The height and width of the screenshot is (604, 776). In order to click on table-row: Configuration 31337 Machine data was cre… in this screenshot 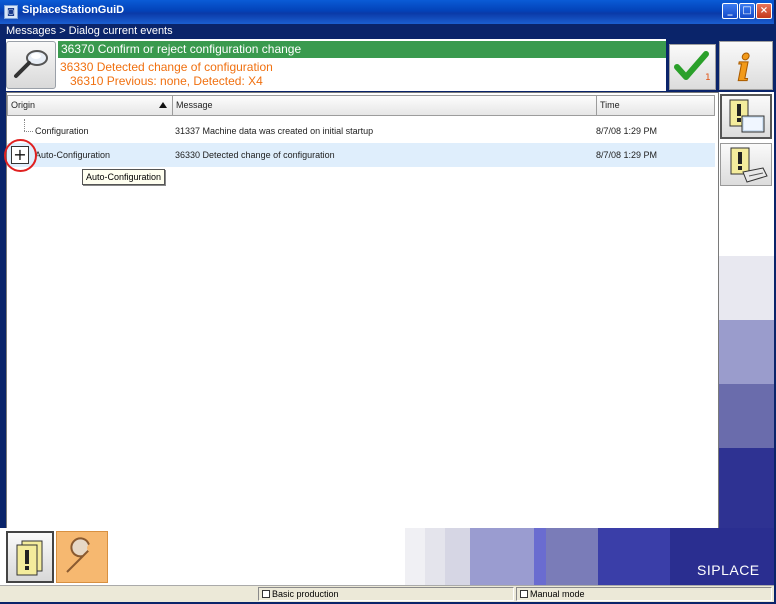, I will do `click(361, 131)`.